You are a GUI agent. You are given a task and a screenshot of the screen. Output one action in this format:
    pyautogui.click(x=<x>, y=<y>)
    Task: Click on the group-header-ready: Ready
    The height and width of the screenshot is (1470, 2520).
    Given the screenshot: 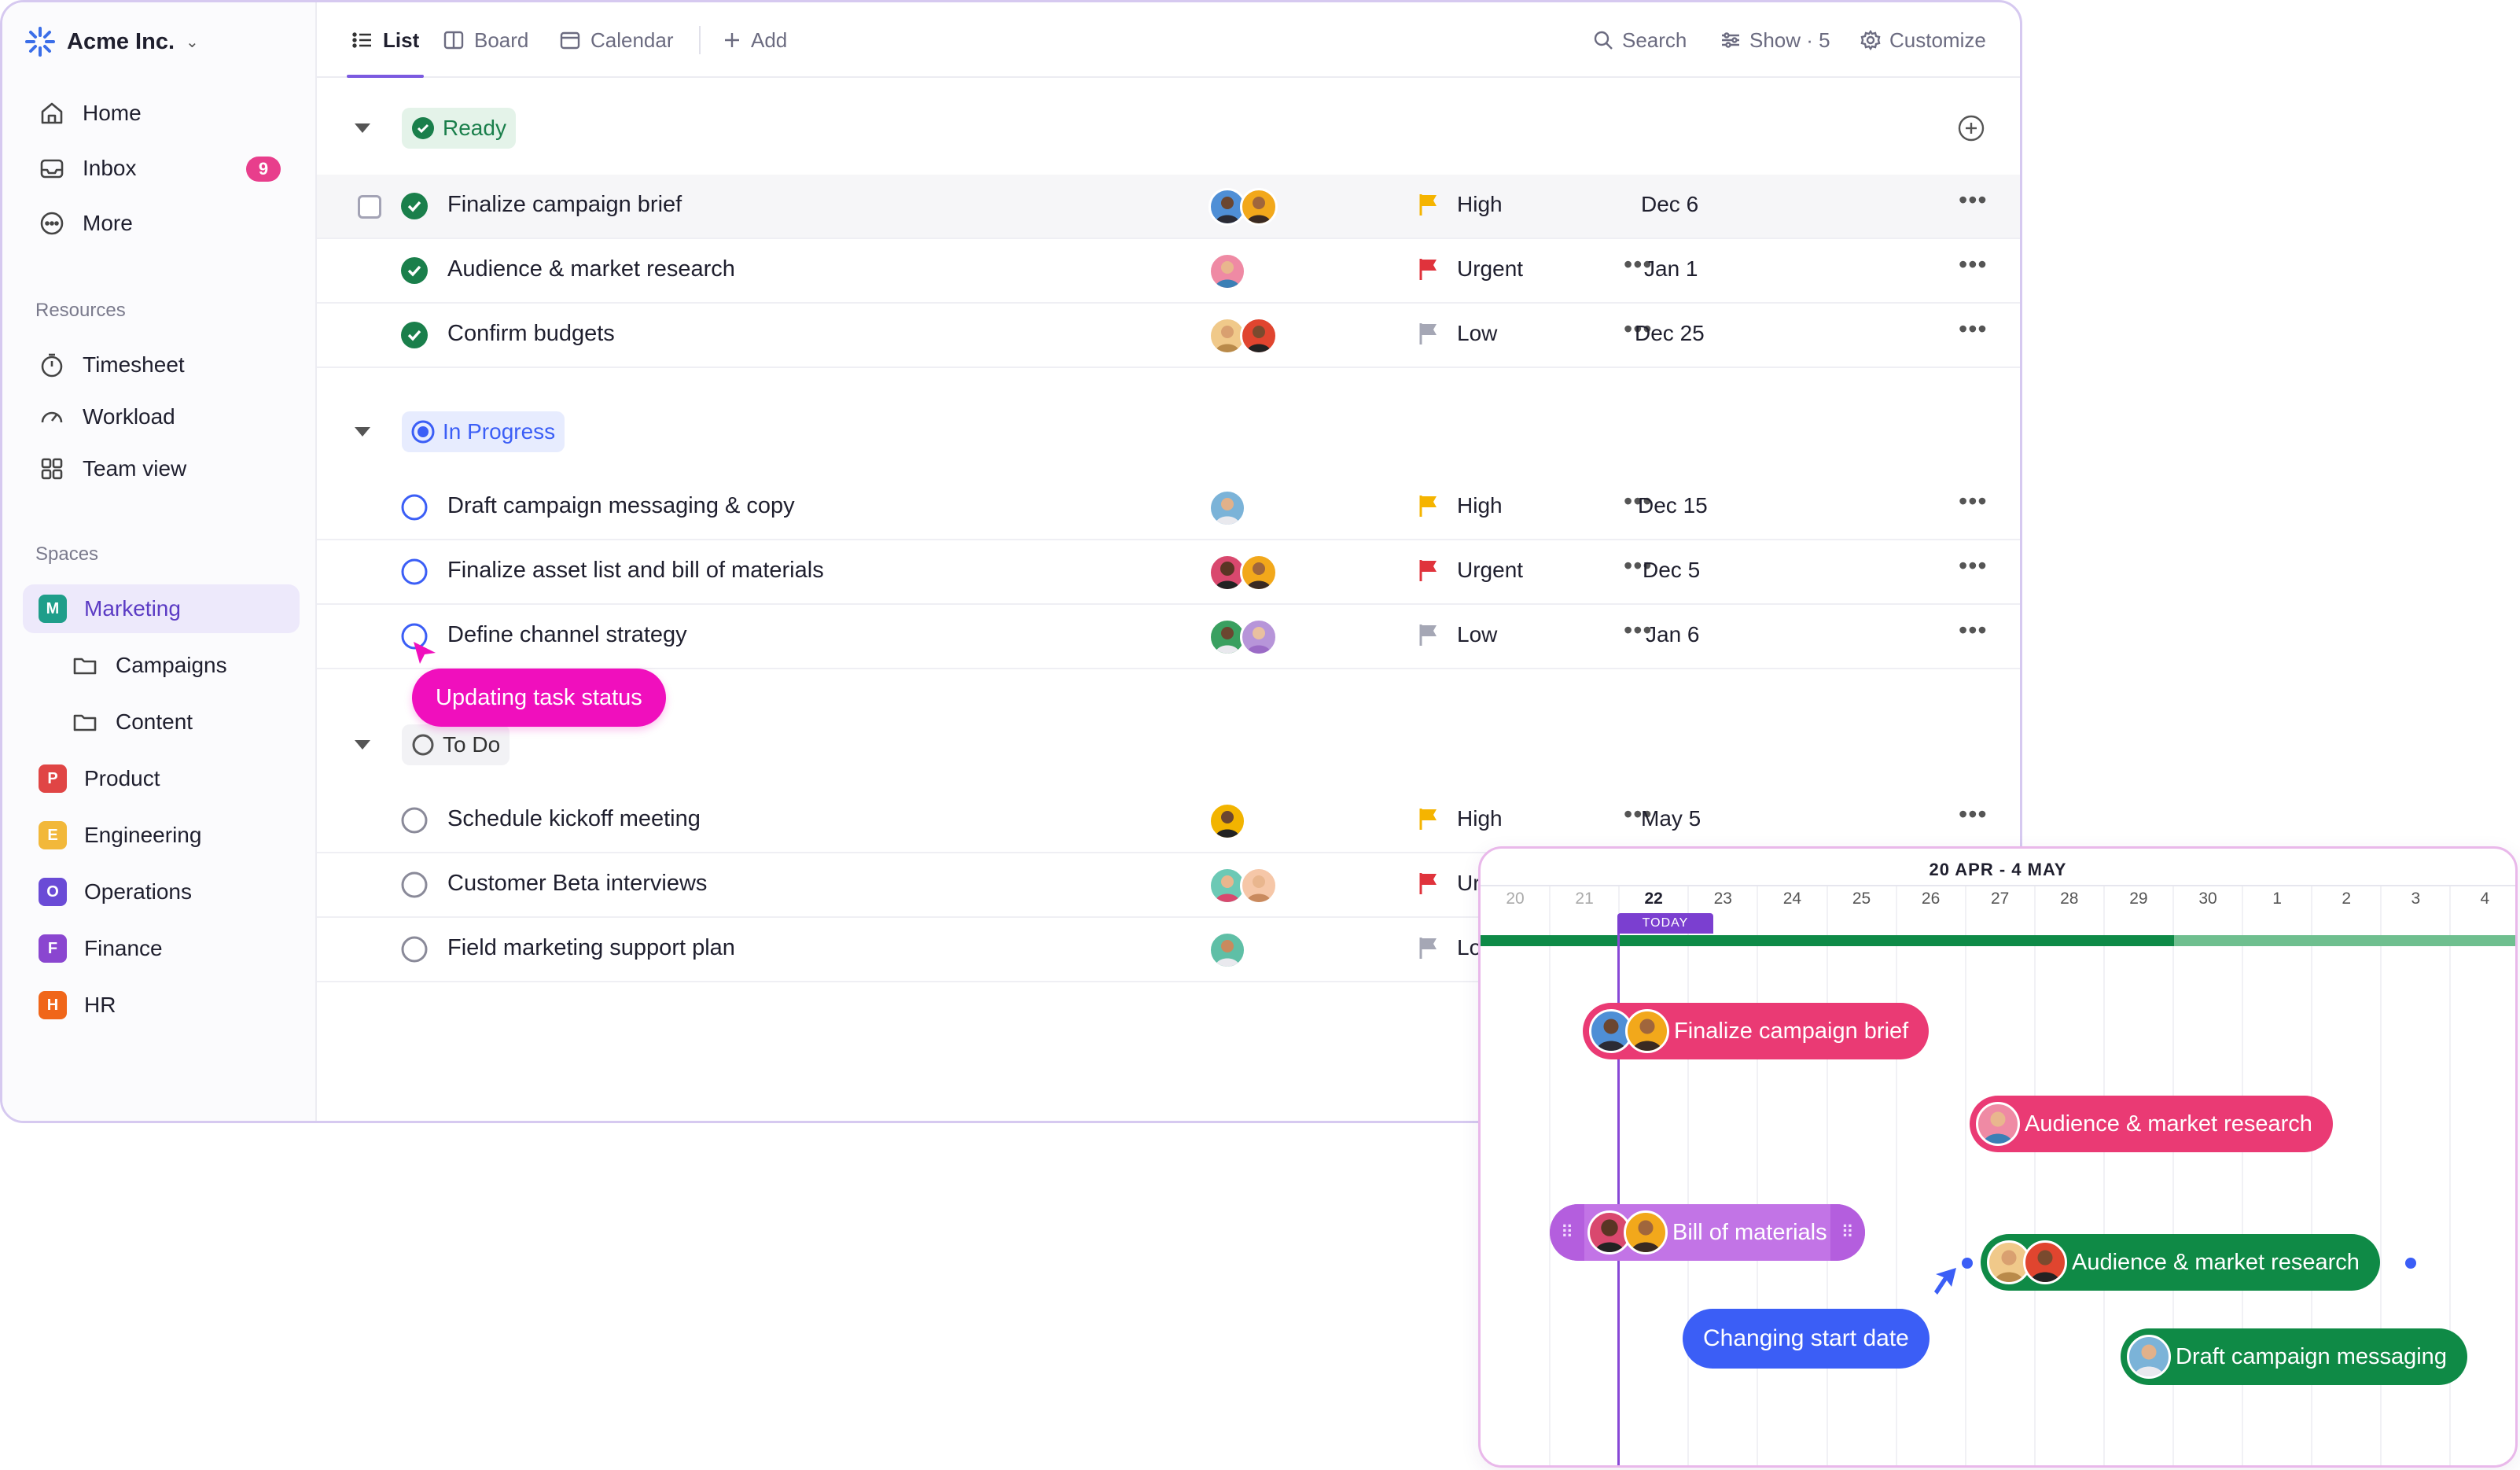 What is the action you would take?
    pyautogui.click(x=435, y=128)
    